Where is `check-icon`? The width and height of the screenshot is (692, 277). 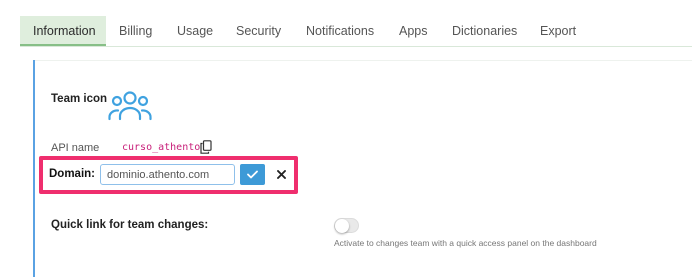
check-icon is located at coordinates (252, 174).